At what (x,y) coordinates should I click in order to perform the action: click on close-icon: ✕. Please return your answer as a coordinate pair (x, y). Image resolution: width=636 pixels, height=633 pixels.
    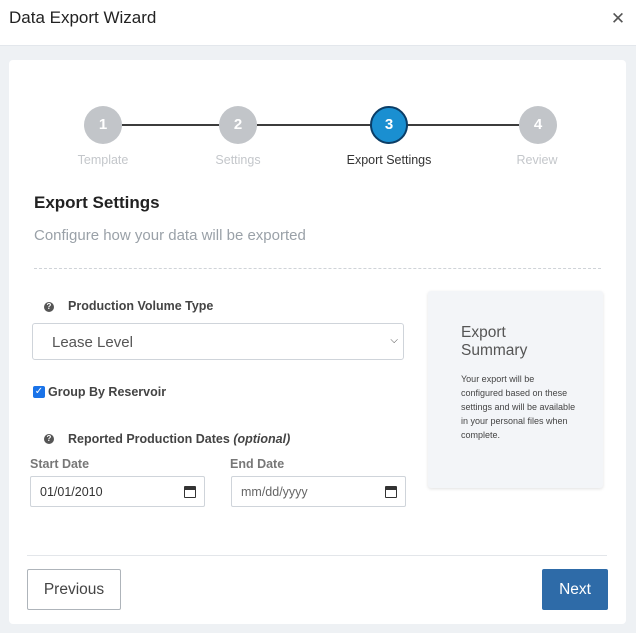
    Looking at the image, I should click on (618, 19).